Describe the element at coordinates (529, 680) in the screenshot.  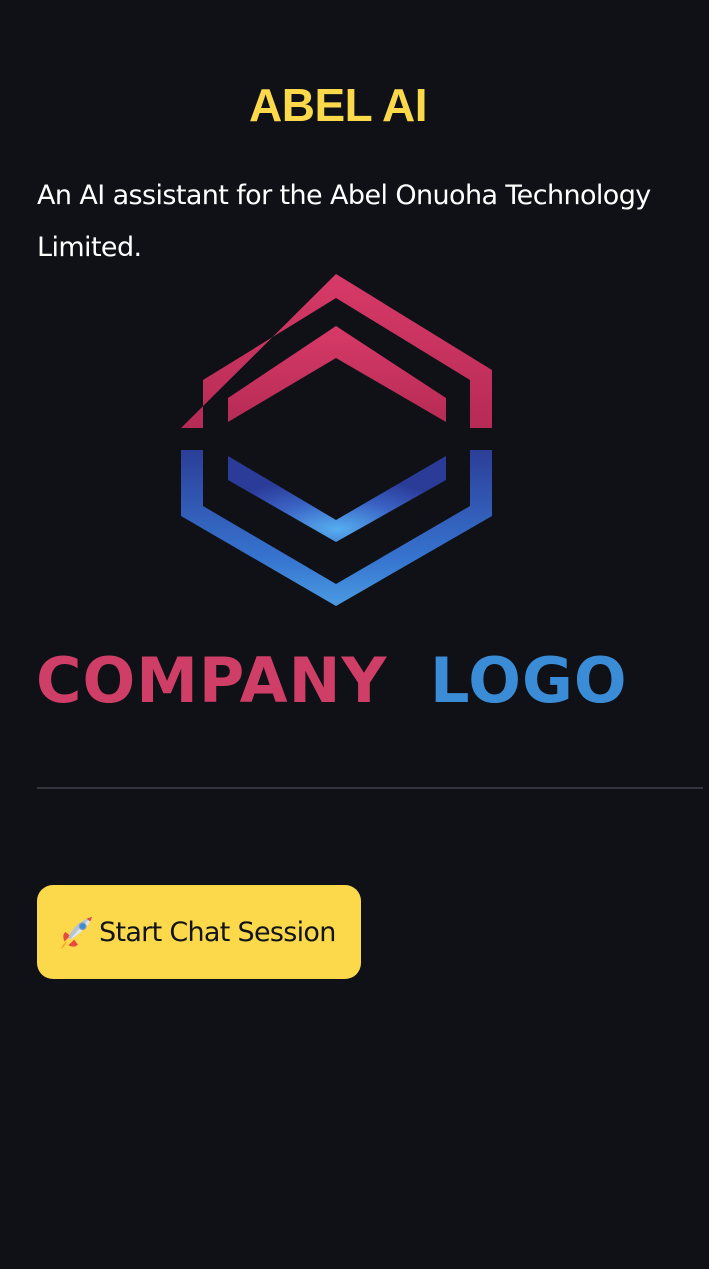
I see `logo-word-logo: LOGO` at that location.